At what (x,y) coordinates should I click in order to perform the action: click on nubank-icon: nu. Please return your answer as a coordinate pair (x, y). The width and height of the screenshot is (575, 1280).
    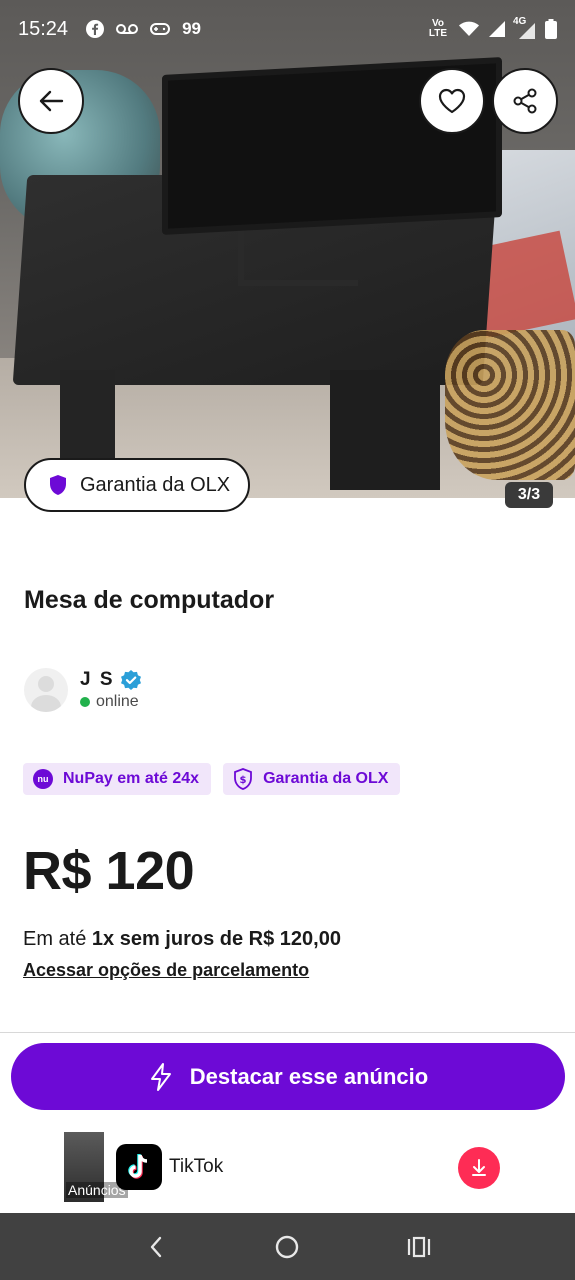
    Looking at the image, I should click on (43, 779).